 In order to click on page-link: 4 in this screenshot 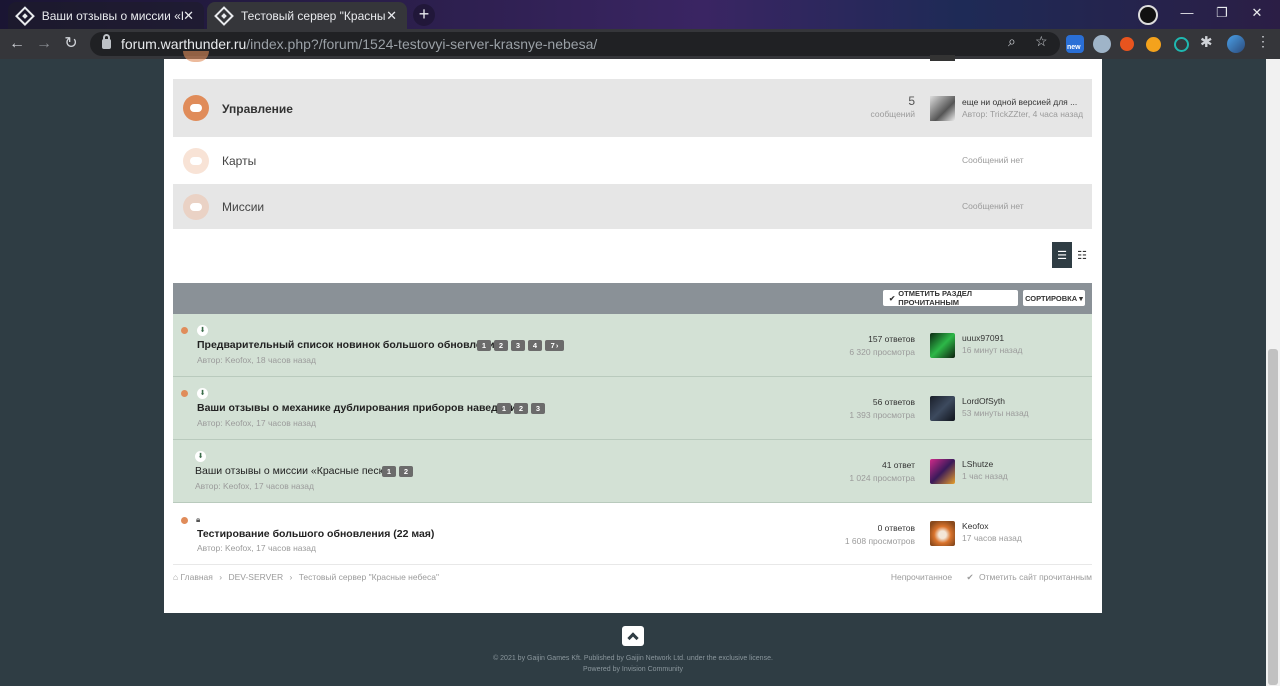, I will do `click(535, 345)`.